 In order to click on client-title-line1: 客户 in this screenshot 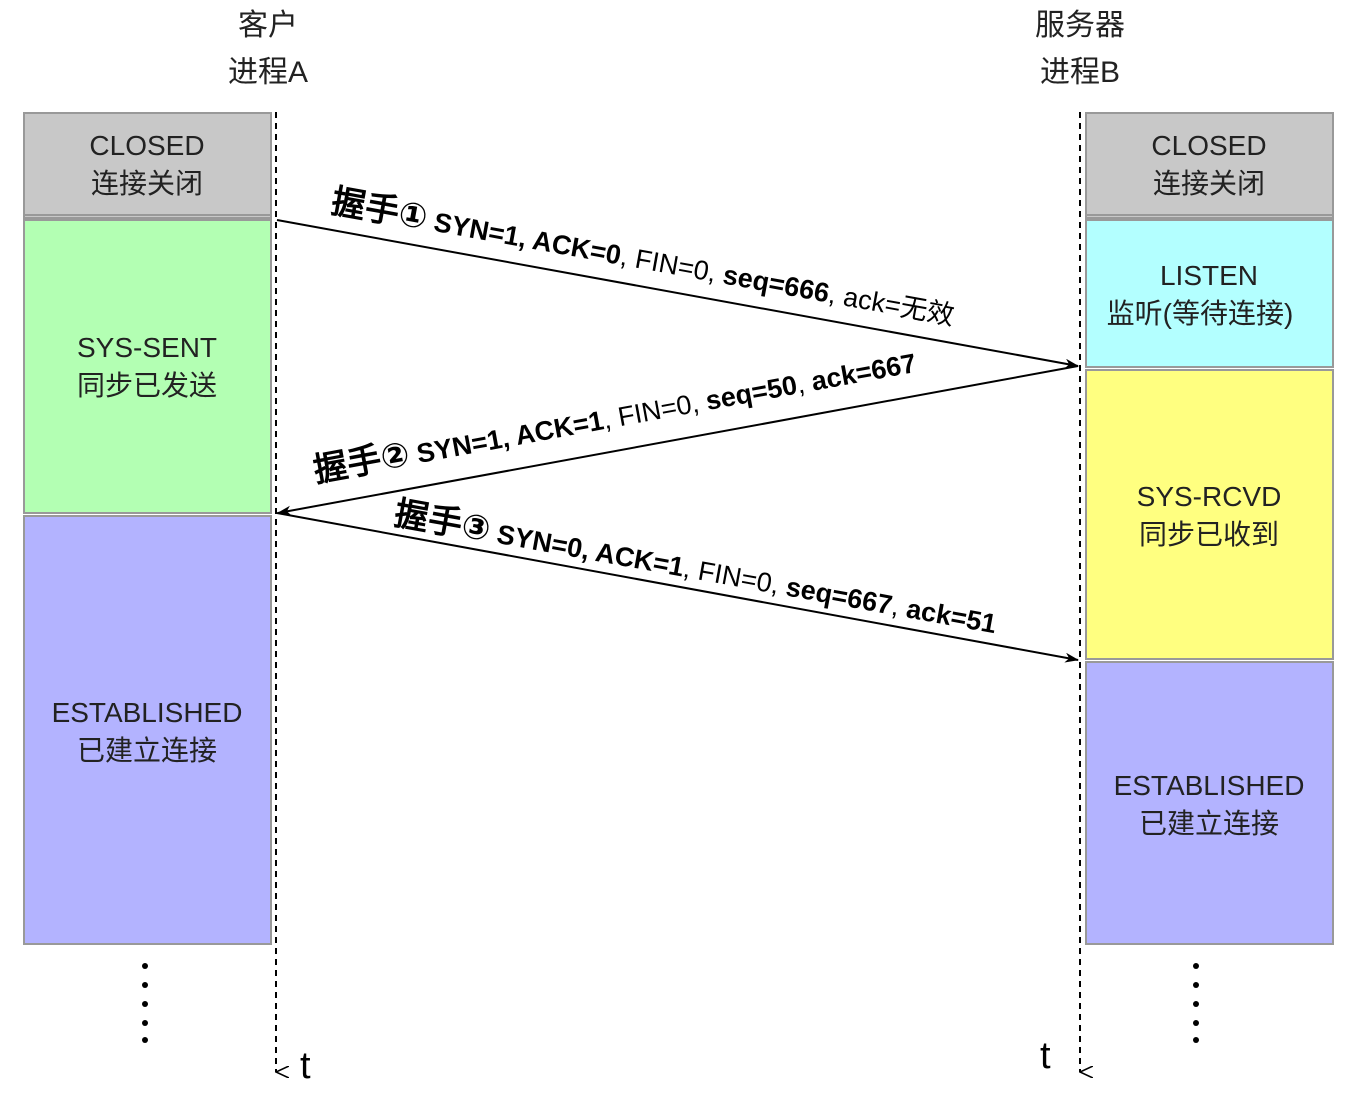, I will do `click(268, 25)`.